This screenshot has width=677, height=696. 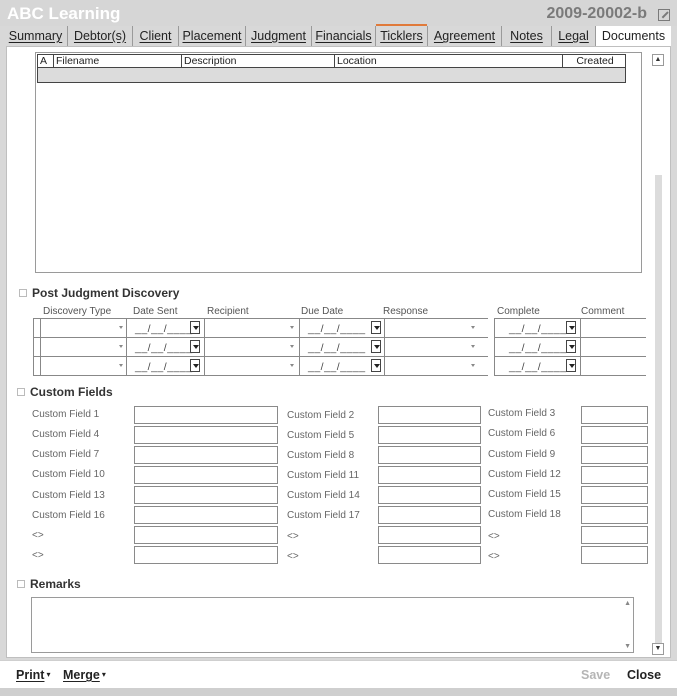 I want to click on custom-field-8-input, so click(x=429, y=455).